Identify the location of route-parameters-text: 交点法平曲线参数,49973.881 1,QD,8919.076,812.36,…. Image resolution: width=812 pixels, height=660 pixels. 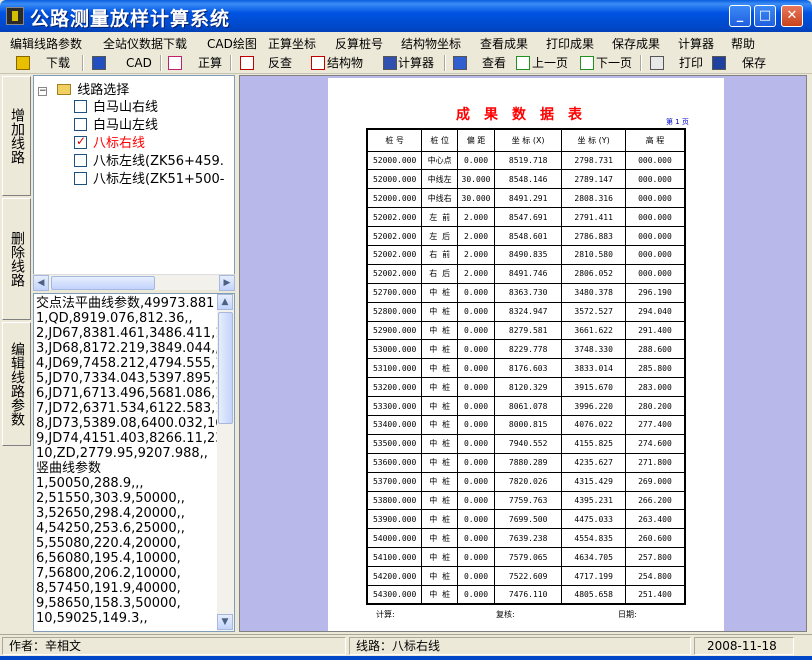
(134, 462).